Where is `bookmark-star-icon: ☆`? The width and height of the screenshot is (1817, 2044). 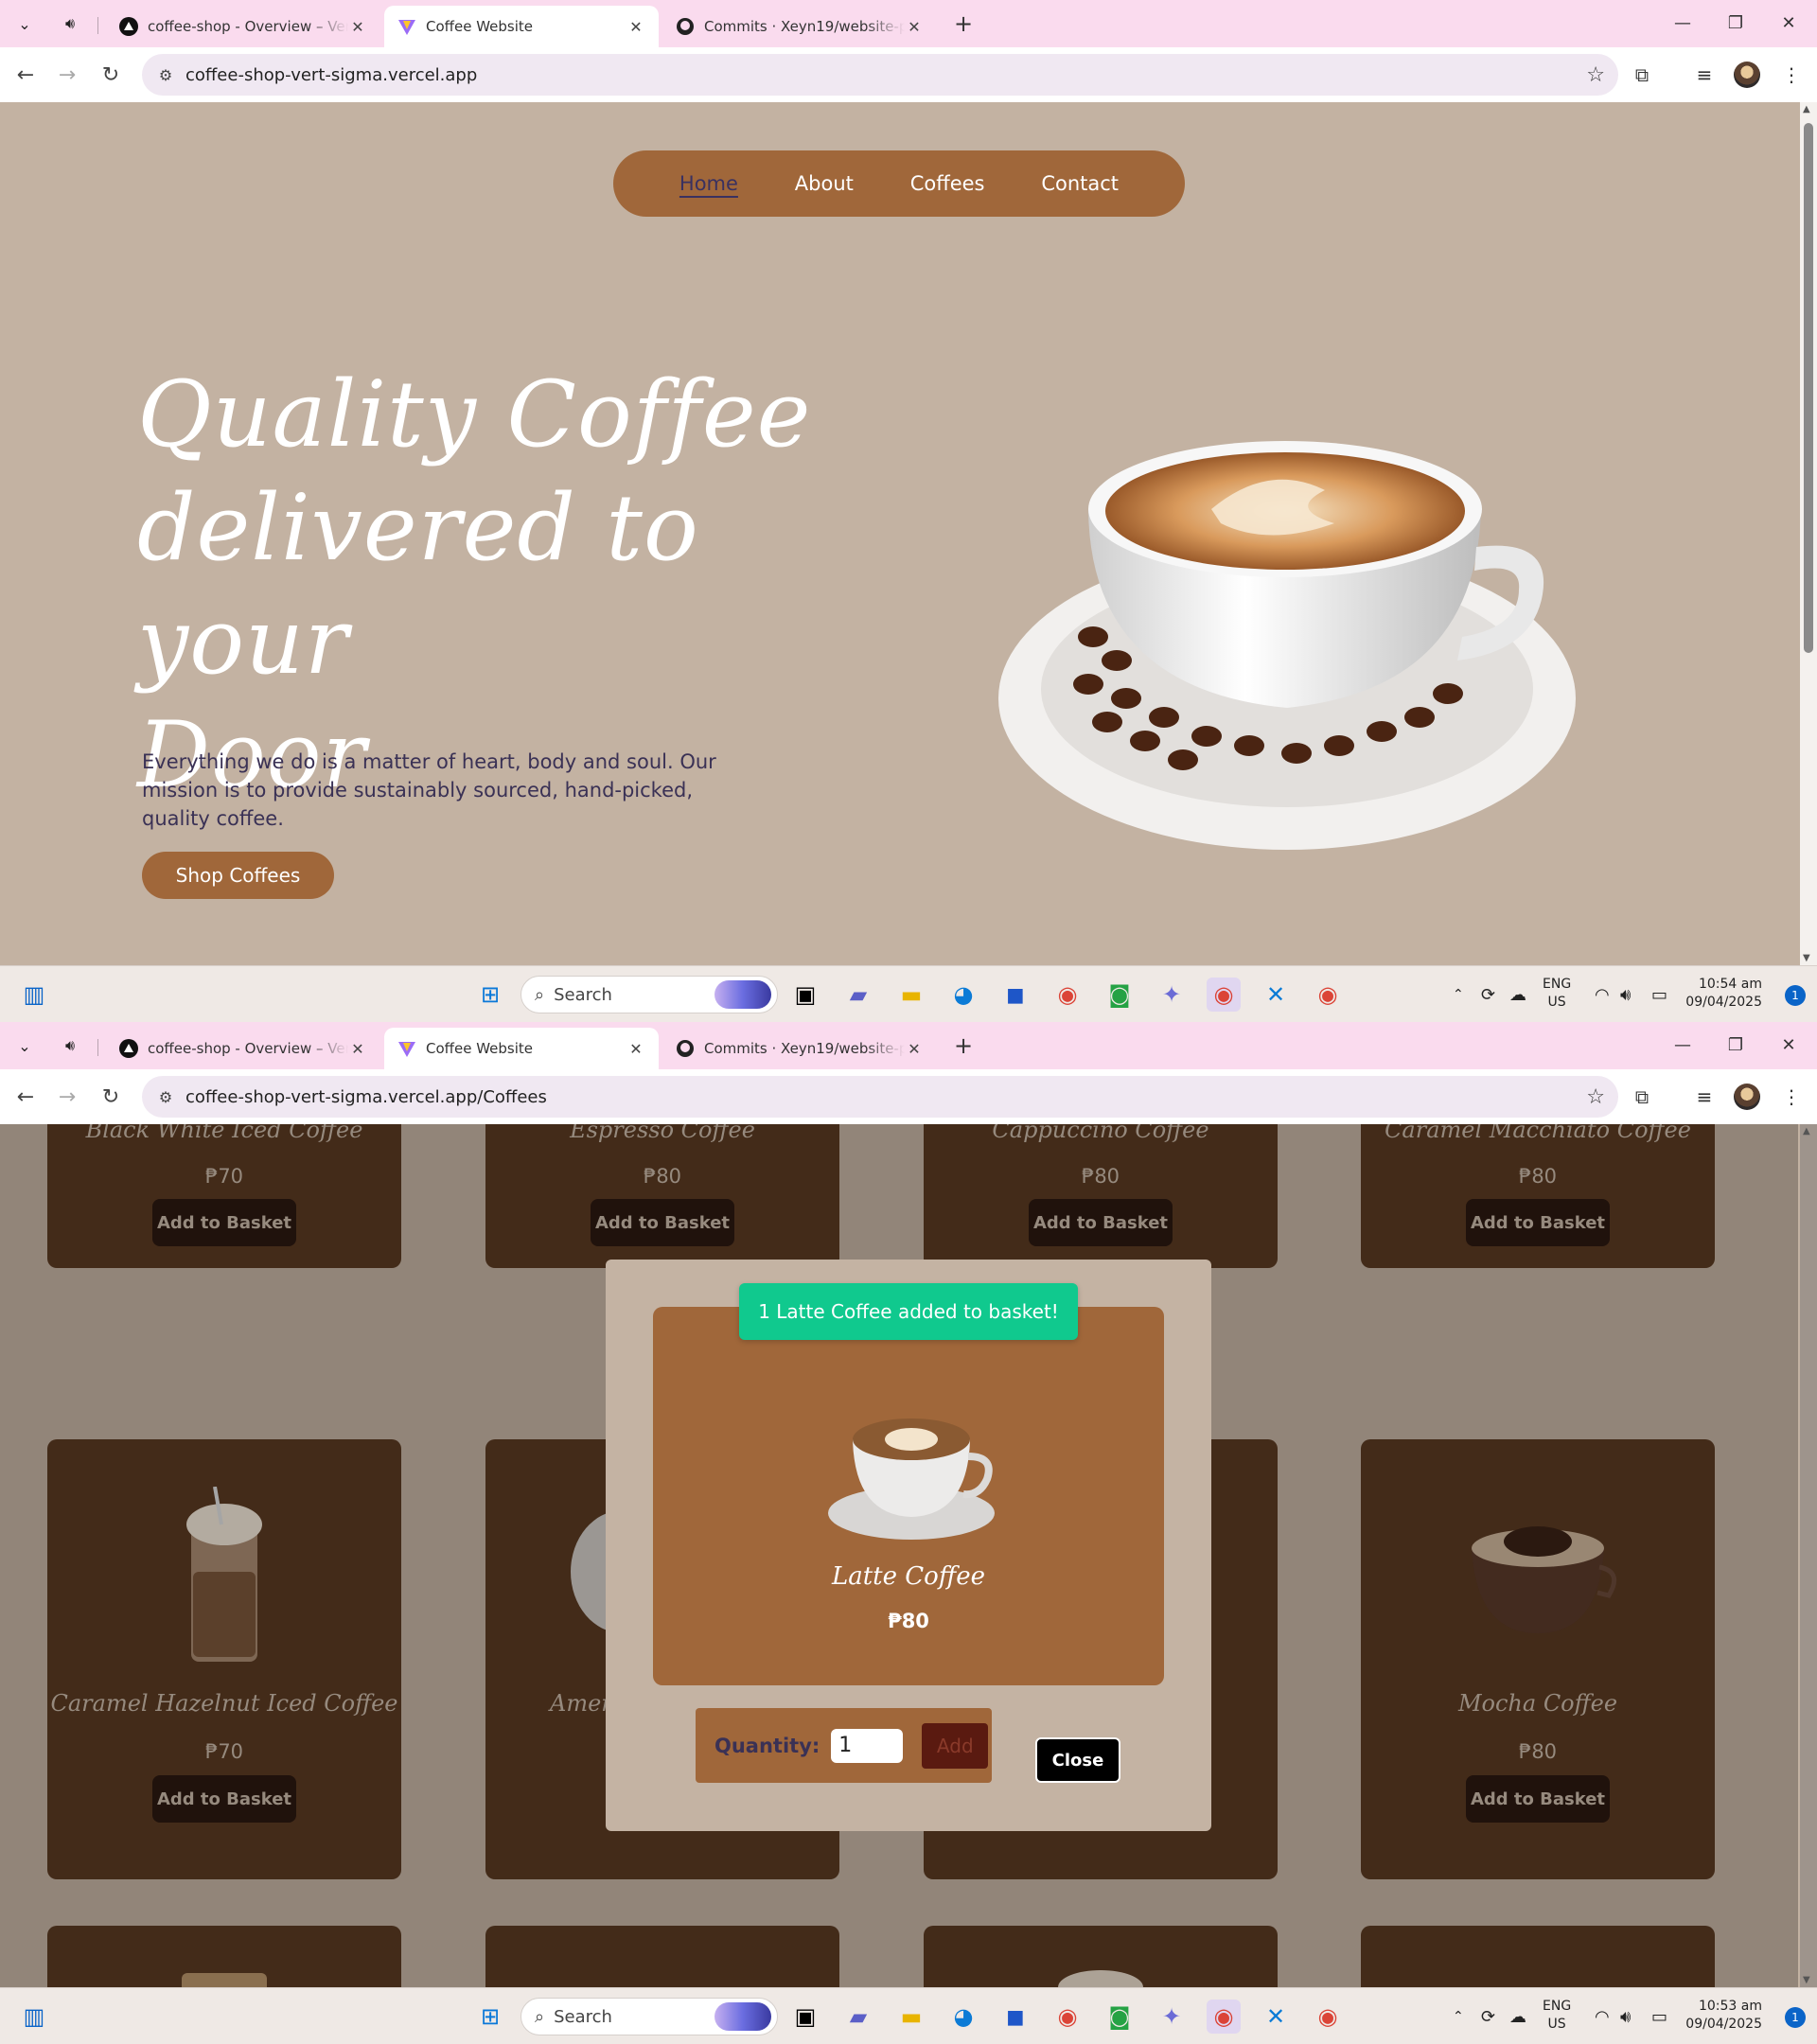 bookmark-star-icon: ☆ is located at coordinates (1596, 75).